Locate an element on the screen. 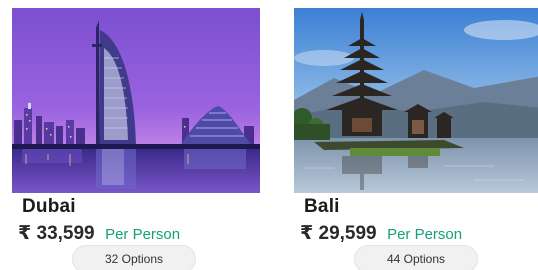  price-value: ₹ 29,599 is located at coordinates (338, 233).